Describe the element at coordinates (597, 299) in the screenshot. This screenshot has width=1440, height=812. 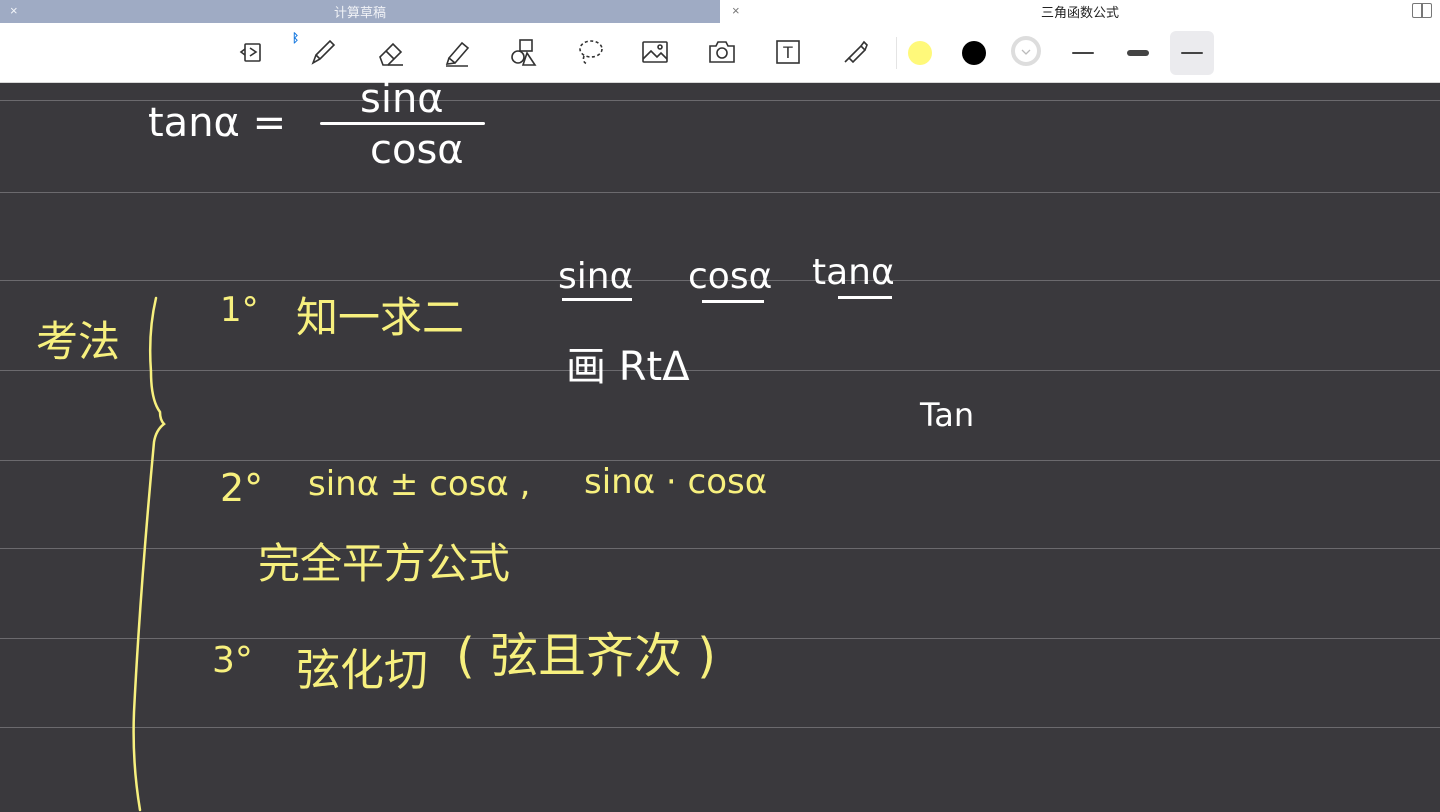
I see `underline-sin` at that location.